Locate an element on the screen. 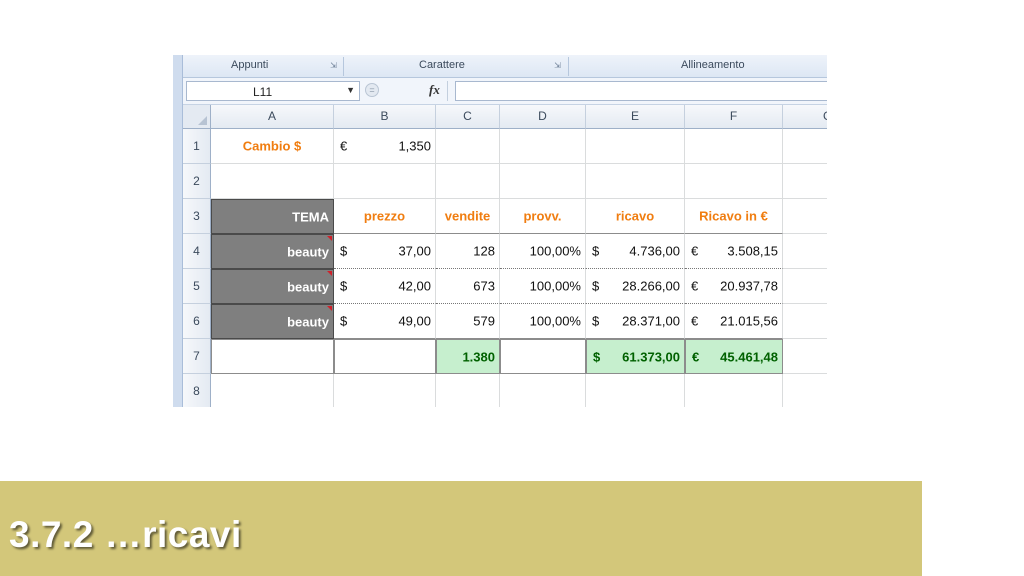  cell-f2 is located at coordinates (734, 181).